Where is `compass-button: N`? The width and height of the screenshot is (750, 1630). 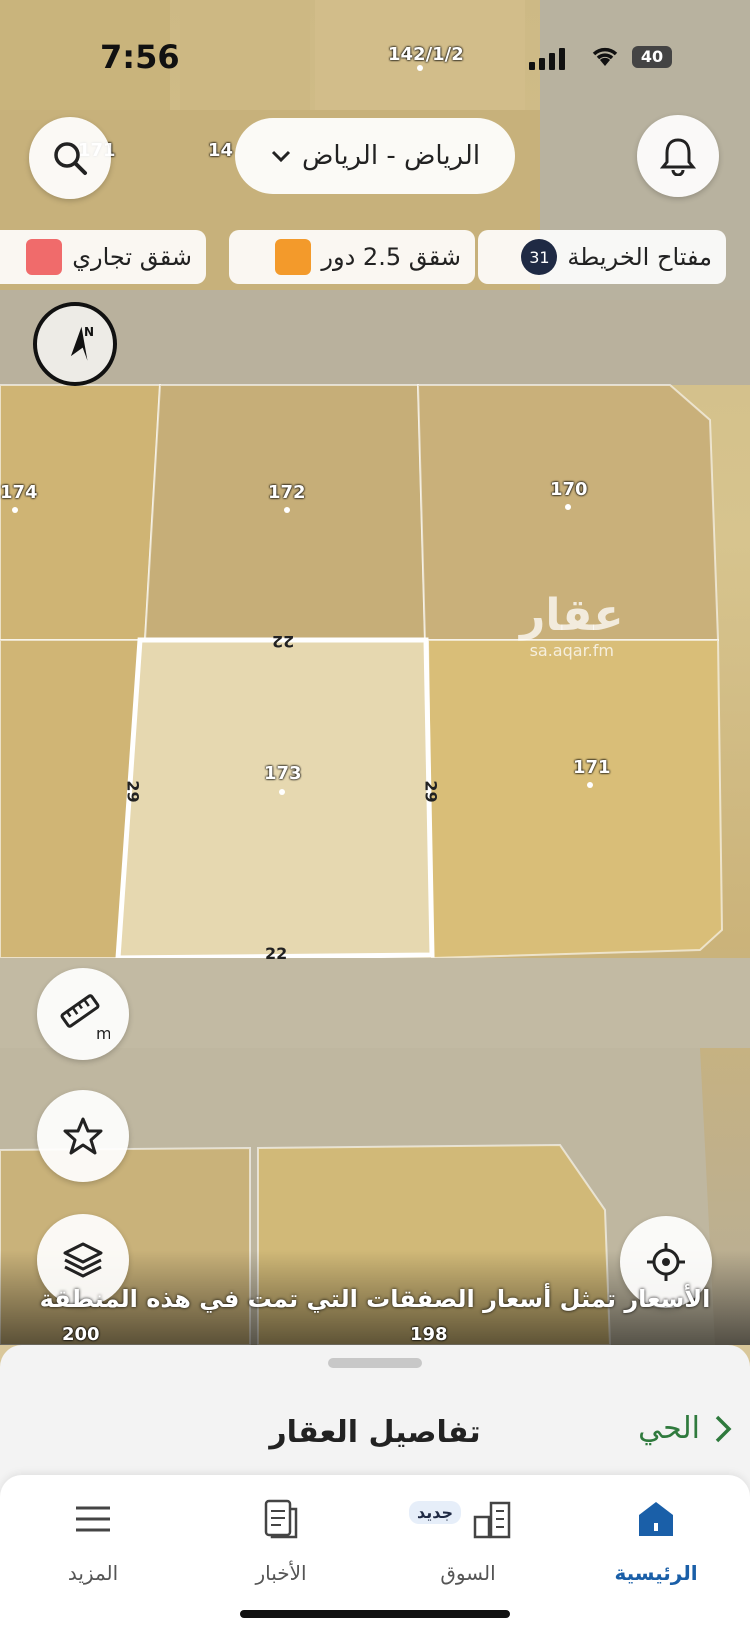 compass-button: N is located at coordinates (75, 344).